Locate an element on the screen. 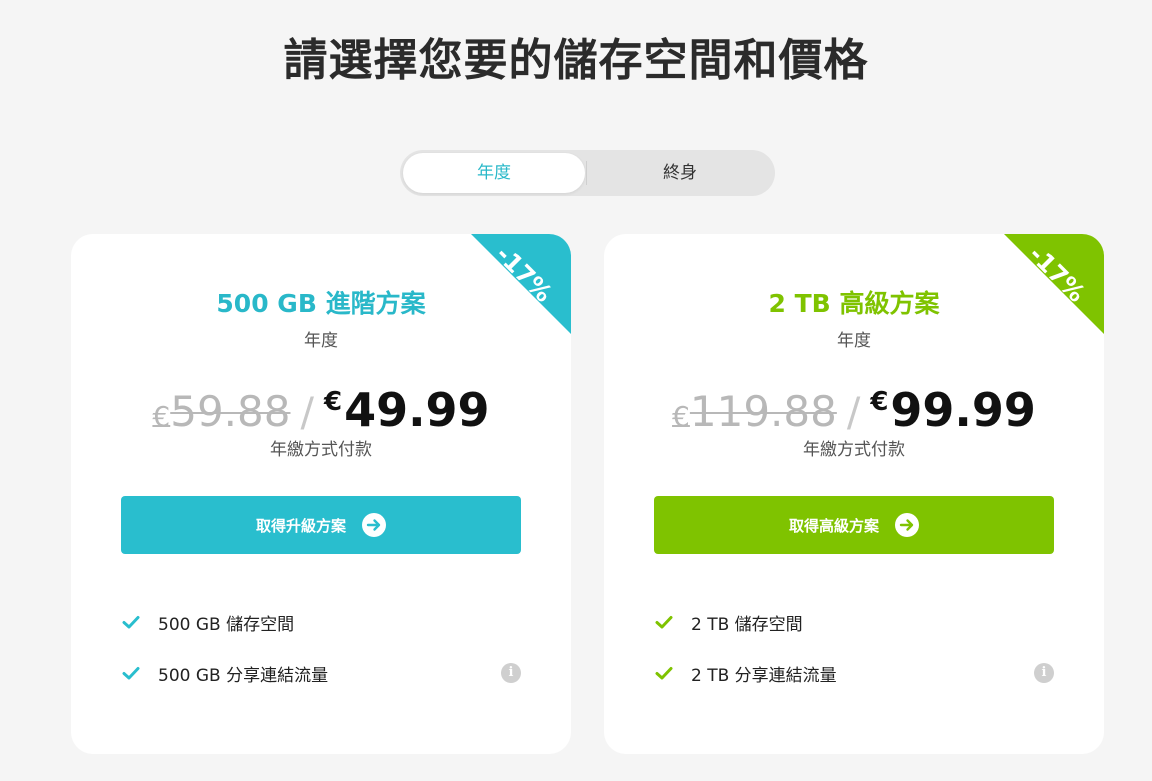 This screenshot has height=781, width=1152. feature-item: 2 TB 分享連結流量 i is located at coordinates (854, 673).